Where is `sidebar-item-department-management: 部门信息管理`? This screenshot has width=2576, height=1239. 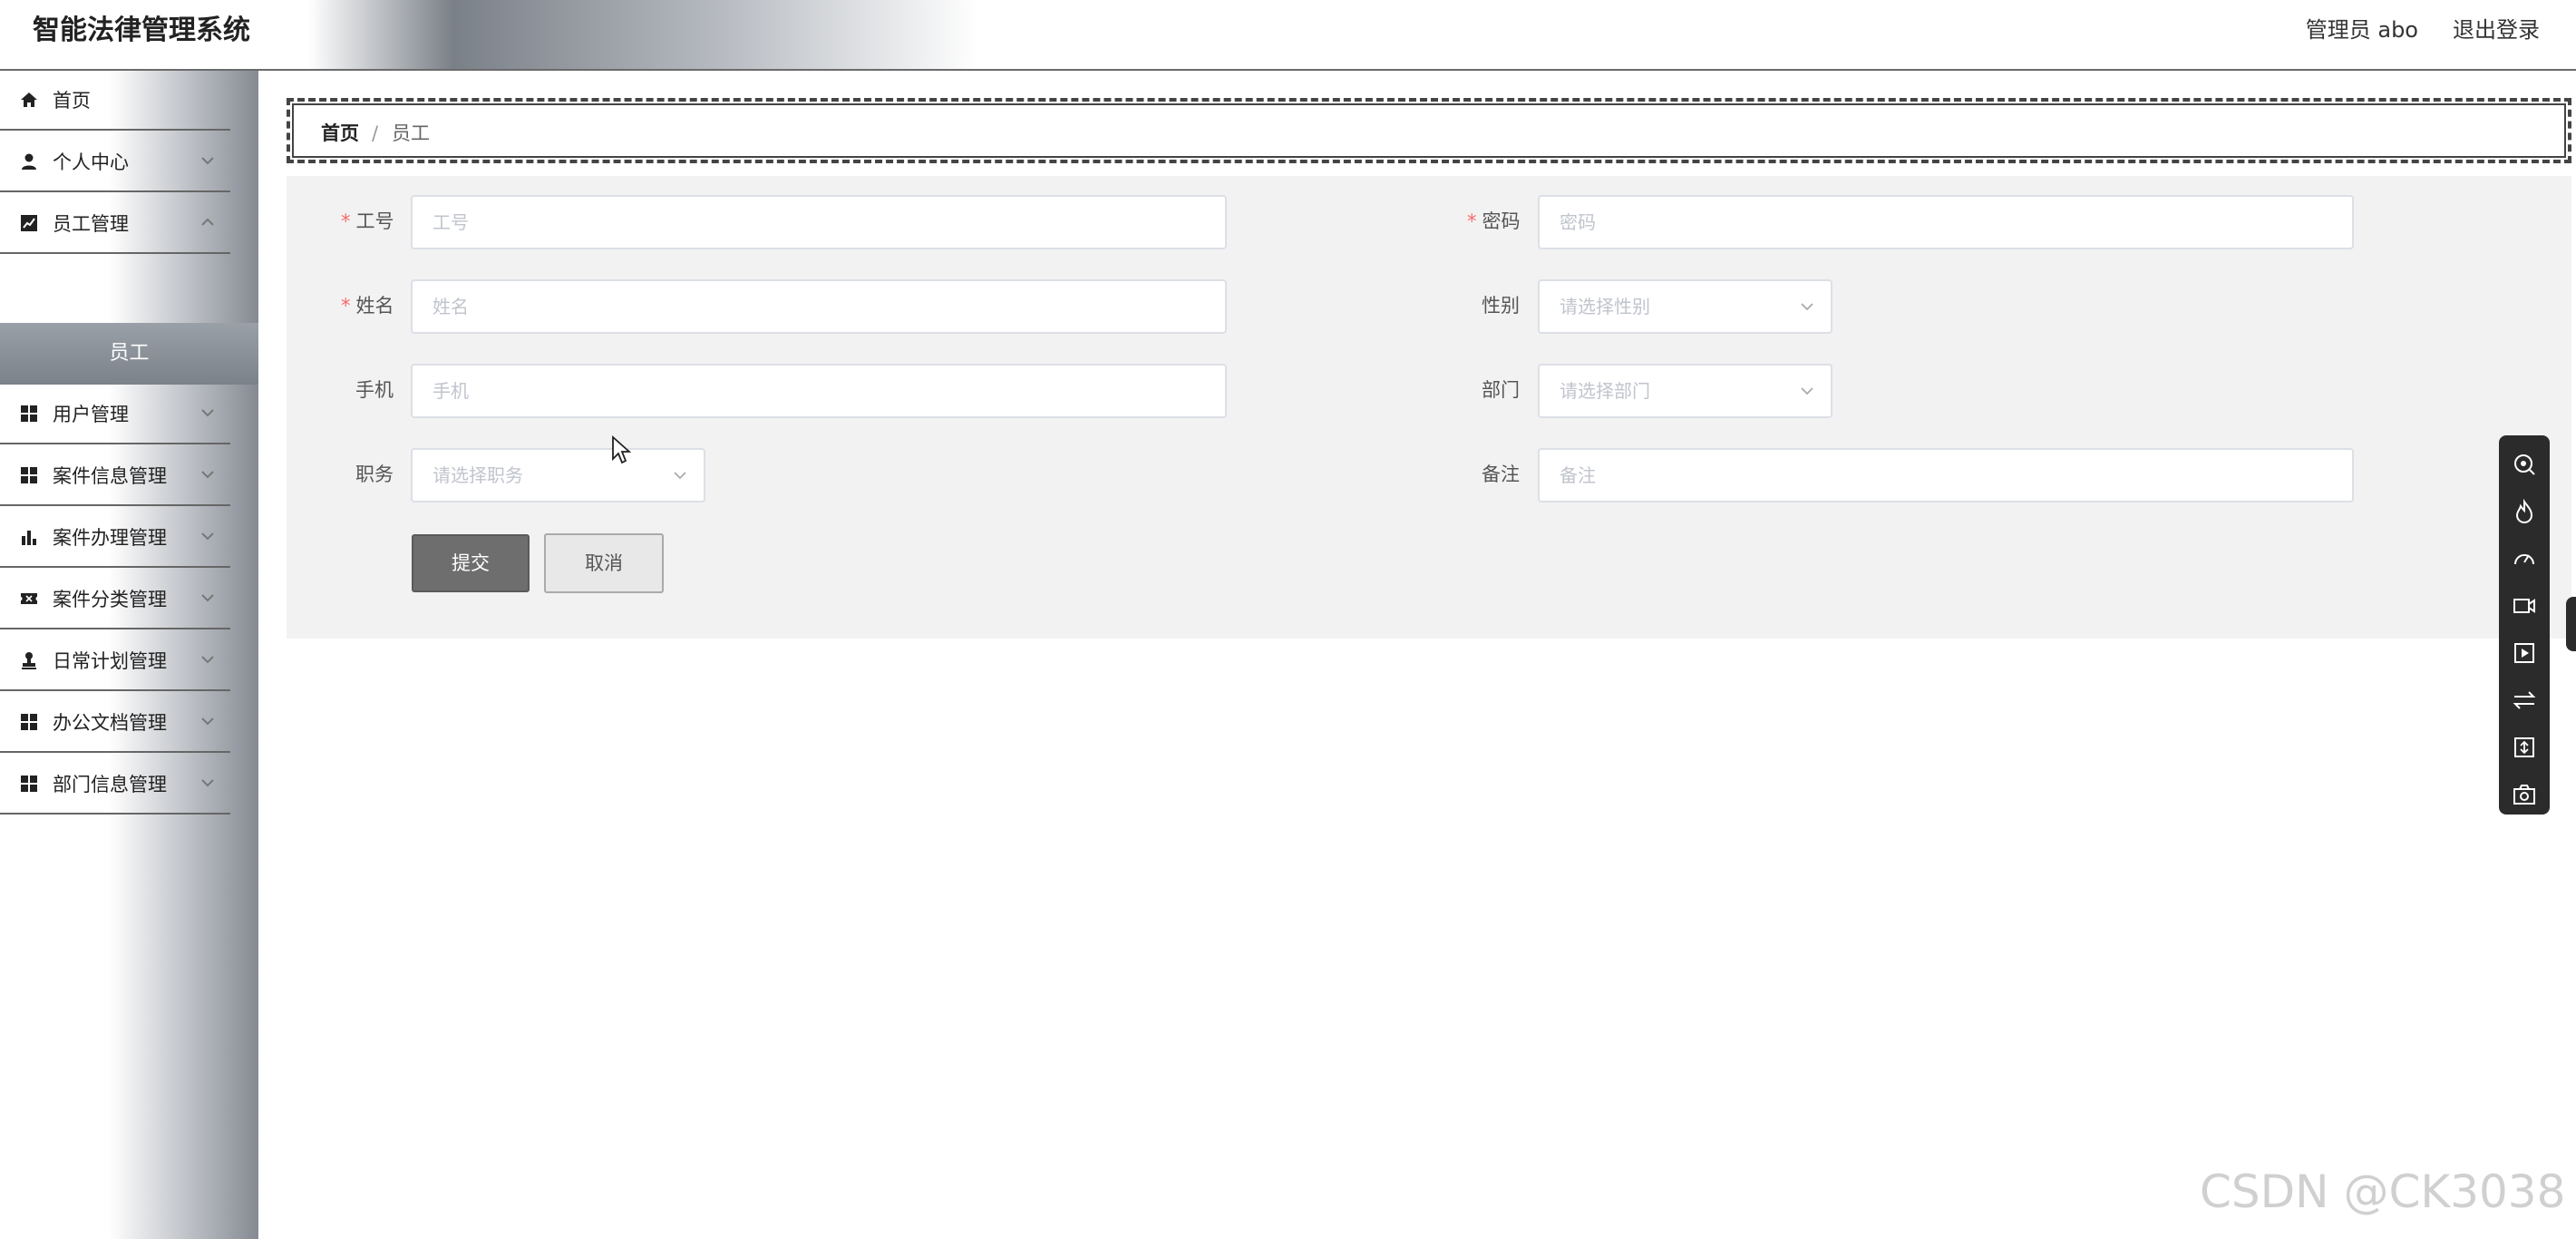 sidebar-item-department-management: 部门信息管理 is located at coordinates (115, 785).